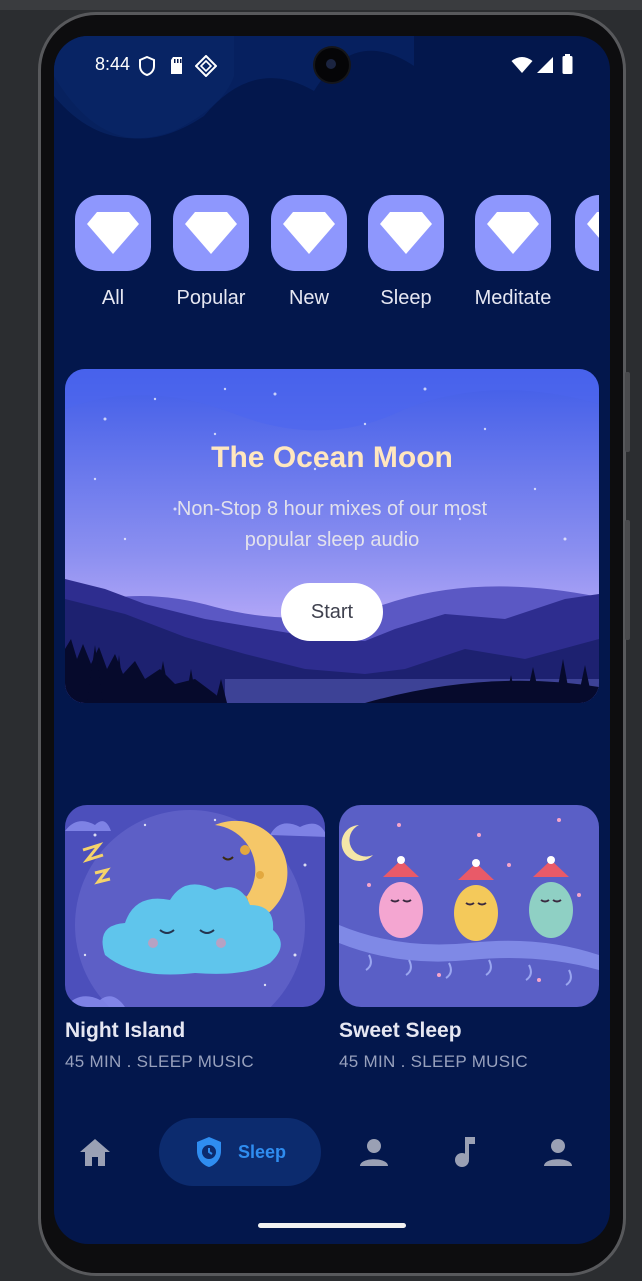  Describe the element at coordinates (513, 298) in the screenshot. I see `category-label: Meditate` at that location.